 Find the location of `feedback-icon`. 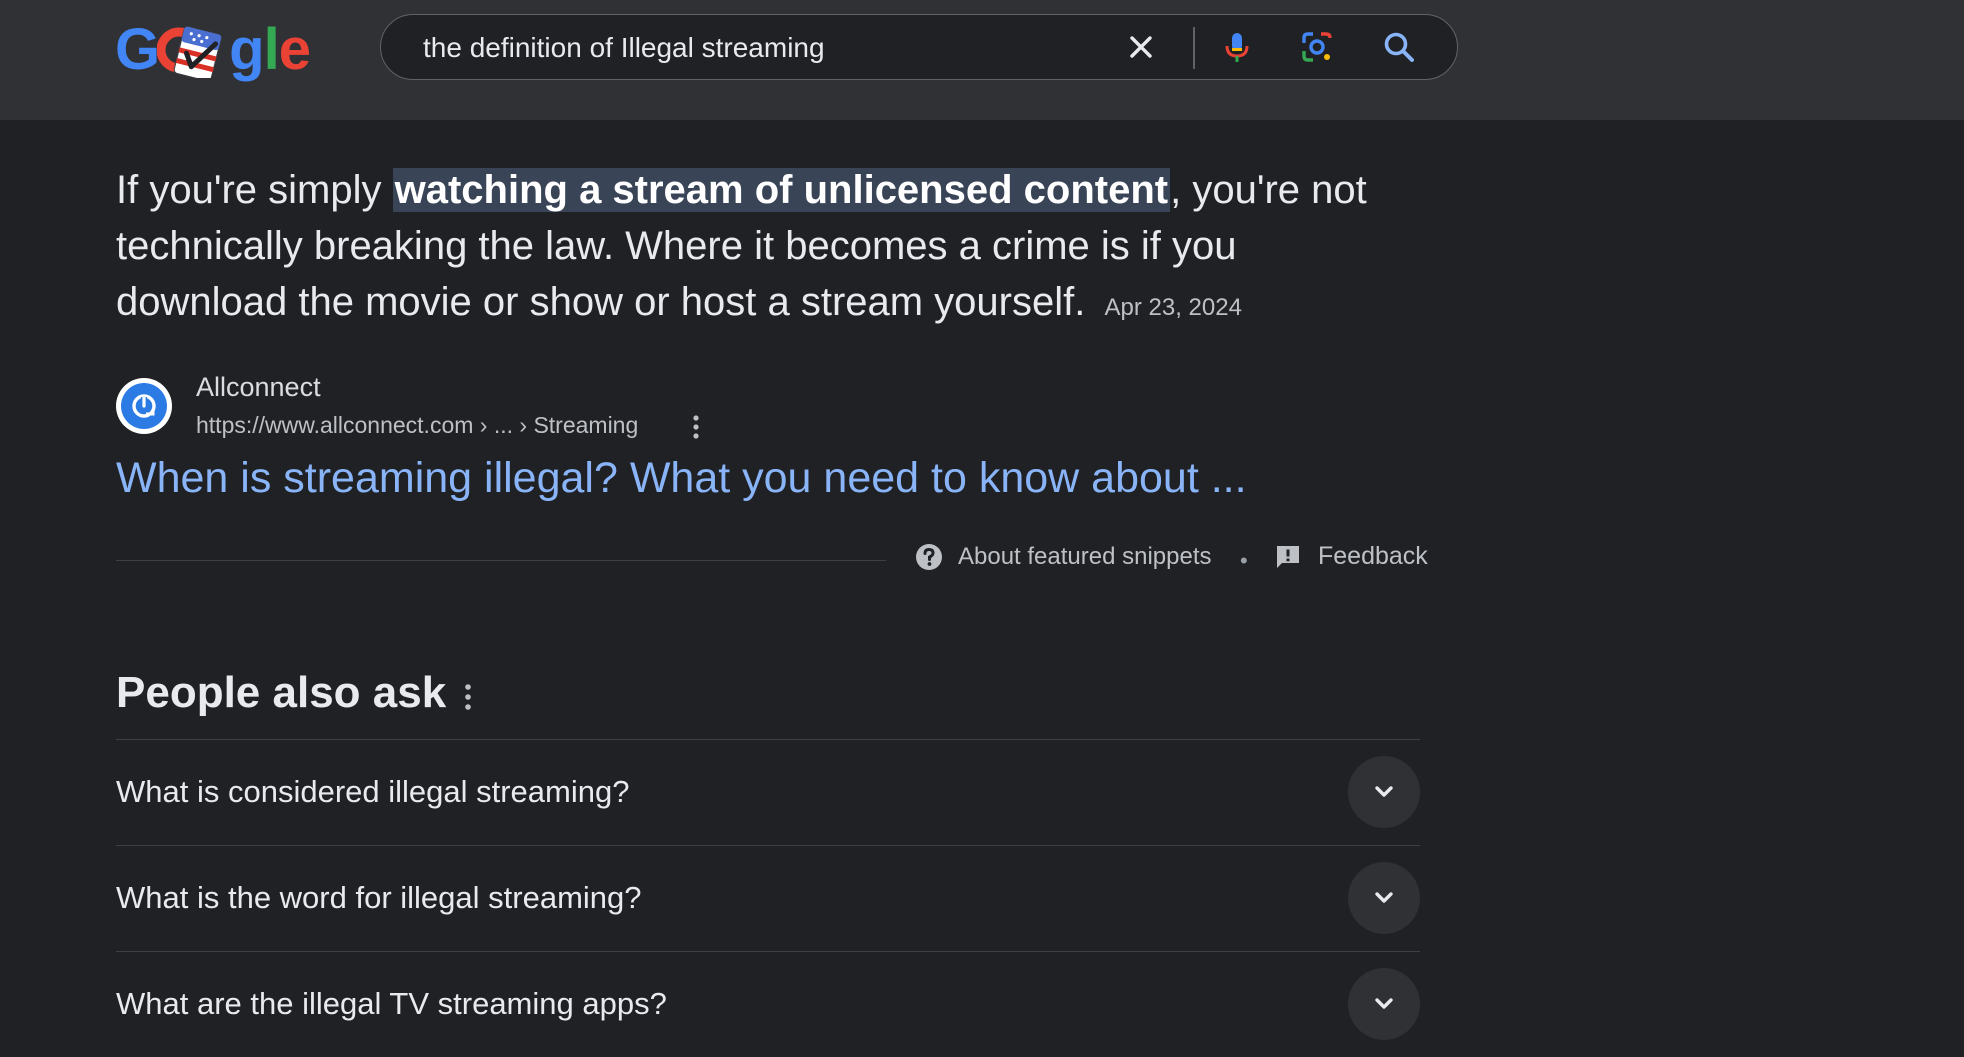

feedback-icon is located at coordinates (1288, 557).